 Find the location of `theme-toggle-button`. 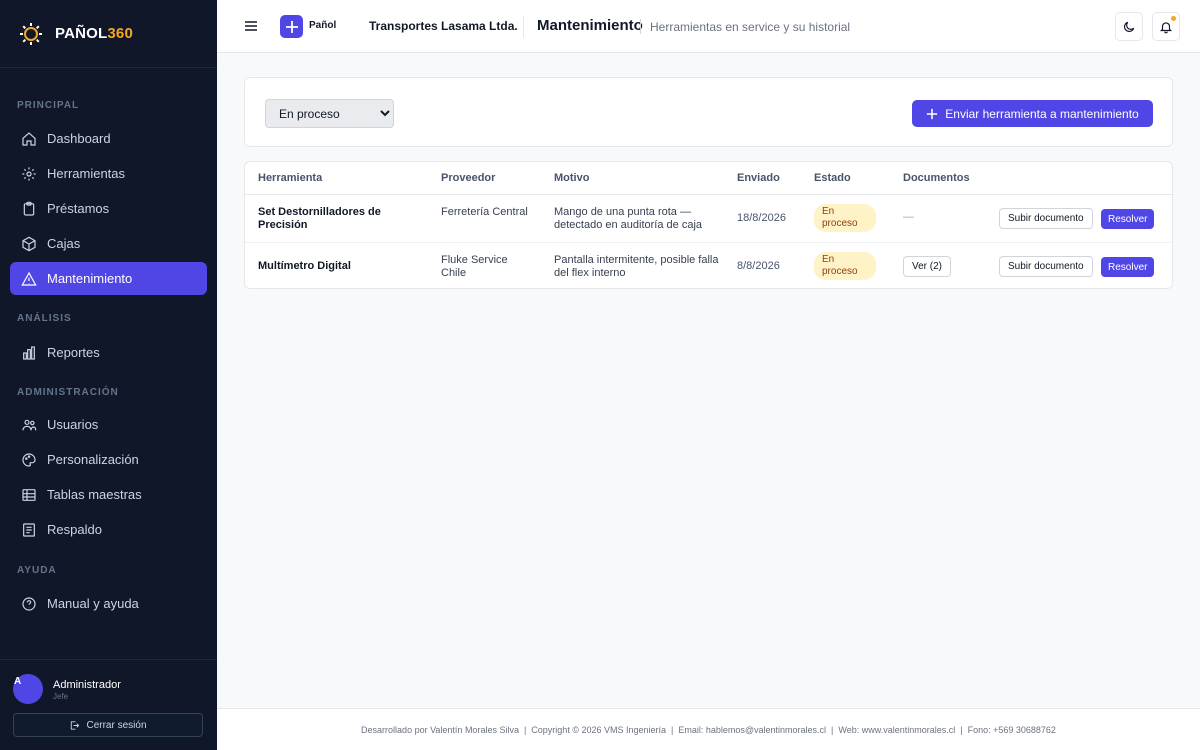

theme-toggle-button is located at coordinates (1129, 26).